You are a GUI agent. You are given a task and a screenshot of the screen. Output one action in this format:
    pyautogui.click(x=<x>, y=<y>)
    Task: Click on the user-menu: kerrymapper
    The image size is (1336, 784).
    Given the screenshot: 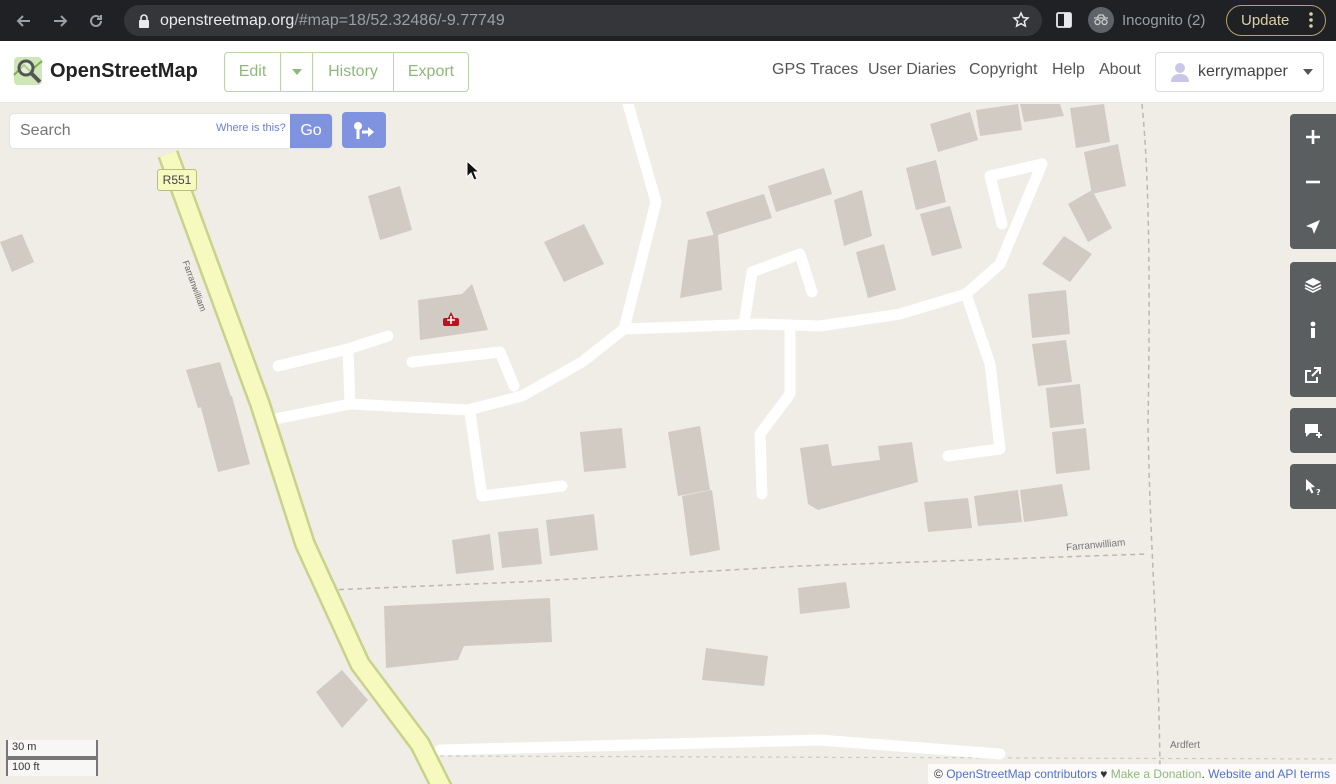 What is the action you would take?
    pyautogui.click(x=1239, y=72)
    